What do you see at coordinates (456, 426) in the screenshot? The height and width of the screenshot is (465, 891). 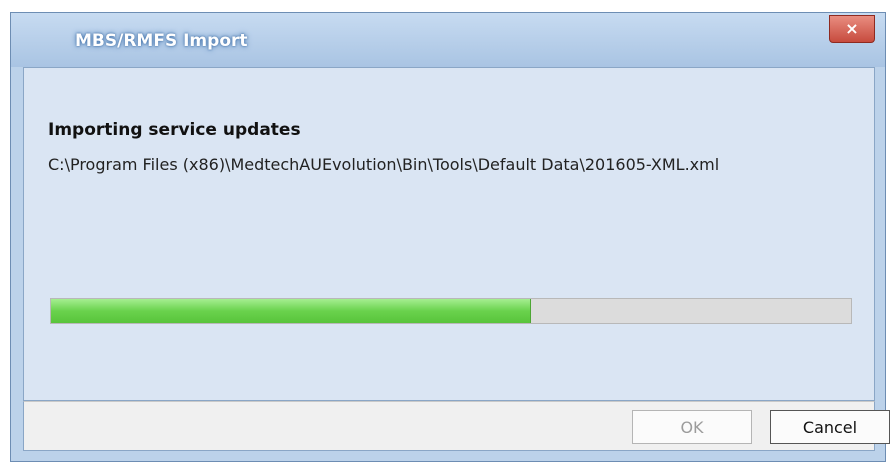 I see `button-bar: OK Cancel` at bounding box center [456, 426].